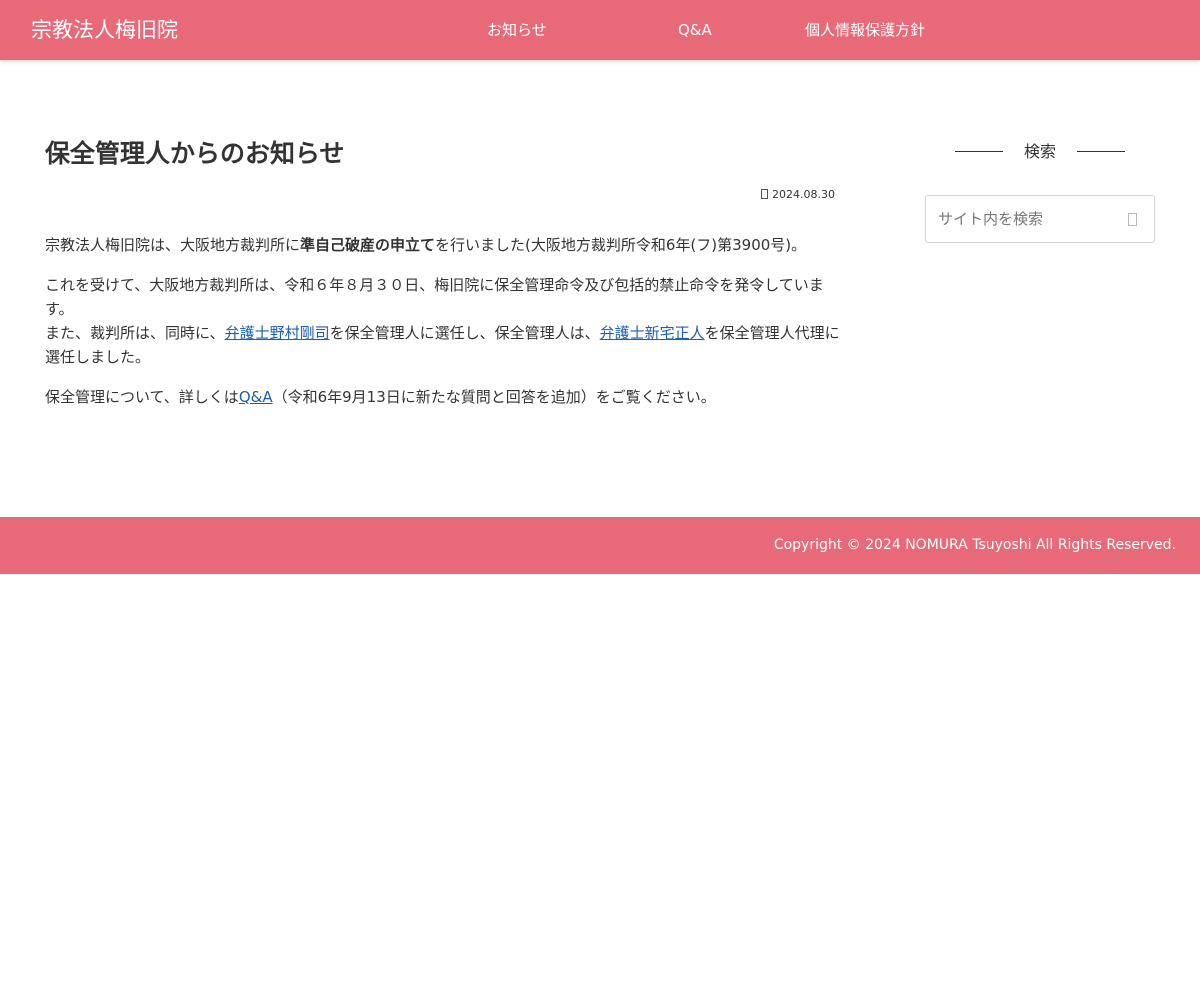 Image resolution: width=1200 pixels, height=1000 pixels. I want to click on site-header: 宗教法人梅旧院 お知らせ Q&A 個人情報保護方針, so click(600, 30).